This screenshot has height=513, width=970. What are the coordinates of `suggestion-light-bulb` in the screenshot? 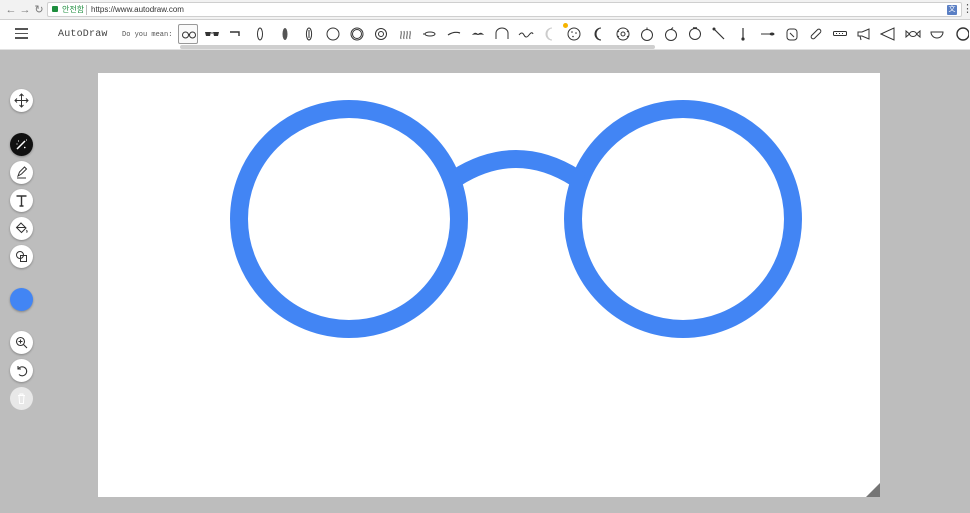 It's located at (695, 34).